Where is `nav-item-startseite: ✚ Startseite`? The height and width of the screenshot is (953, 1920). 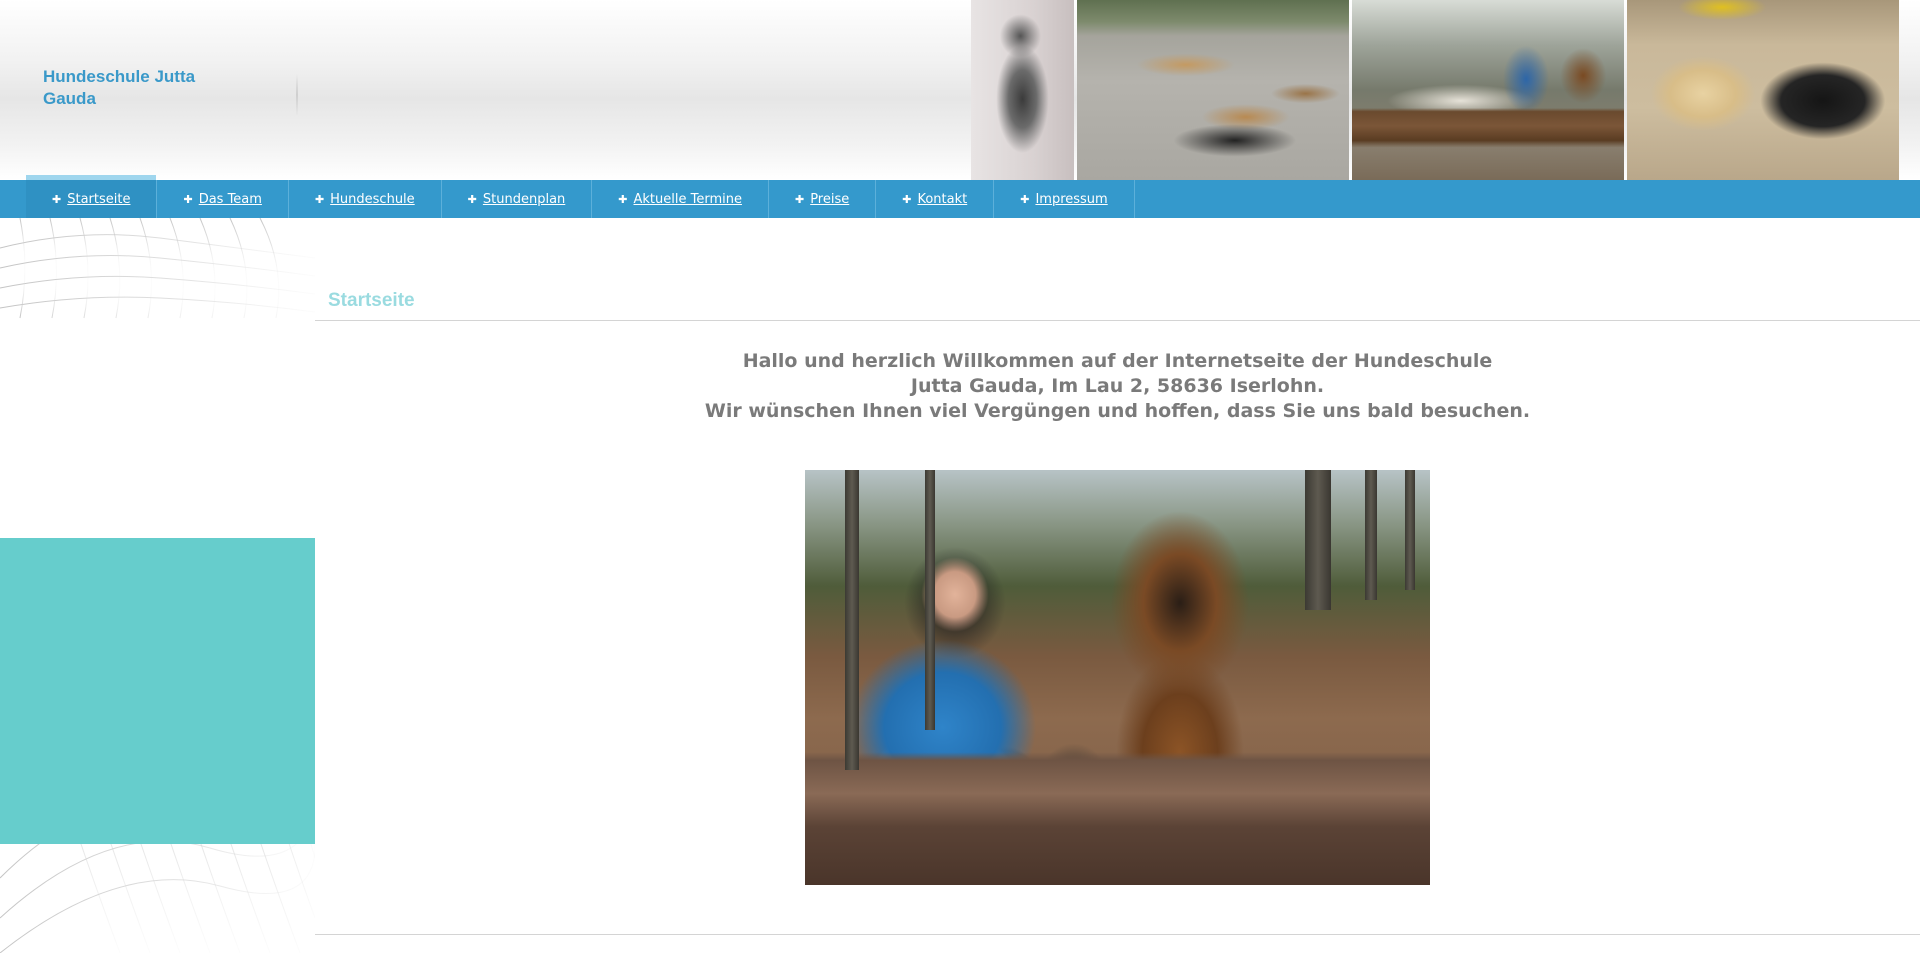
nav-item-startseite: ✚ Startseite is located at coordinates (92, 196).